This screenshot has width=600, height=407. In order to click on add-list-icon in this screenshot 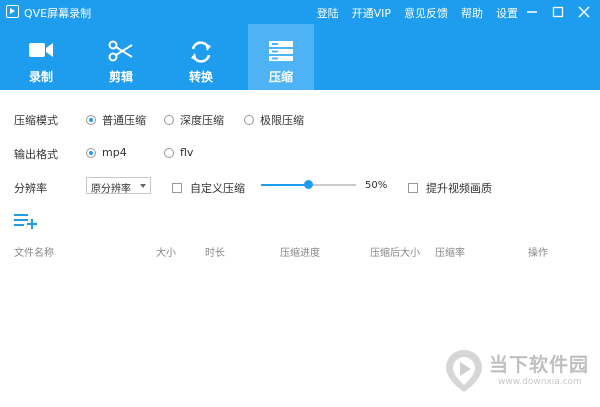, I will do `click(25, 221)`.